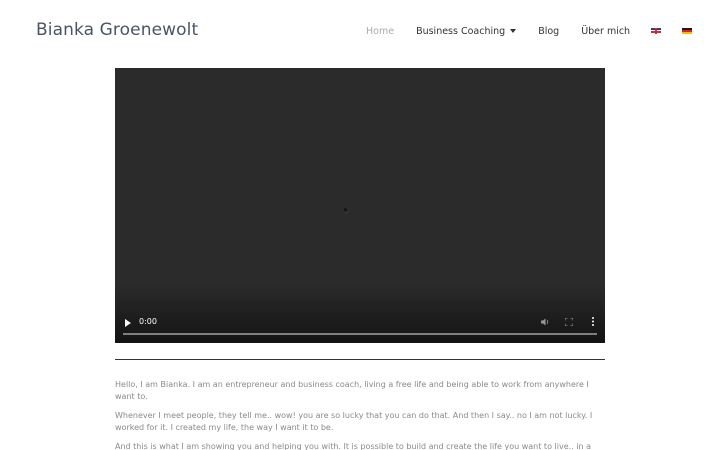 The height and width of the screenshot is (450, 720). Describe the element at coordinates (117, 30) in the screenshot. I see `site-title: Bianka Groenewolt` at that location.